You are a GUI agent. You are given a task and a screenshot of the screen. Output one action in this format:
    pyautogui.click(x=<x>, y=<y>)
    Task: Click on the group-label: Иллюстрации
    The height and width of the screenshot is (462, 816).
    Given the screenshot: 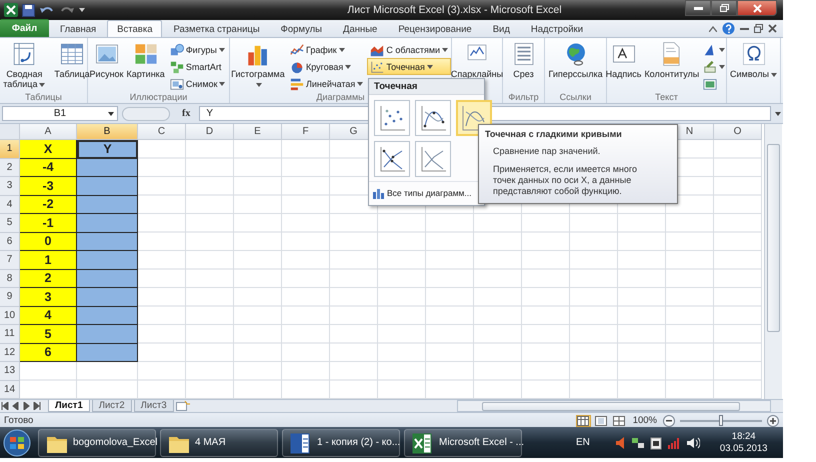 What is the action you would take?
    pyautogui.click(x=158, y=97)
    